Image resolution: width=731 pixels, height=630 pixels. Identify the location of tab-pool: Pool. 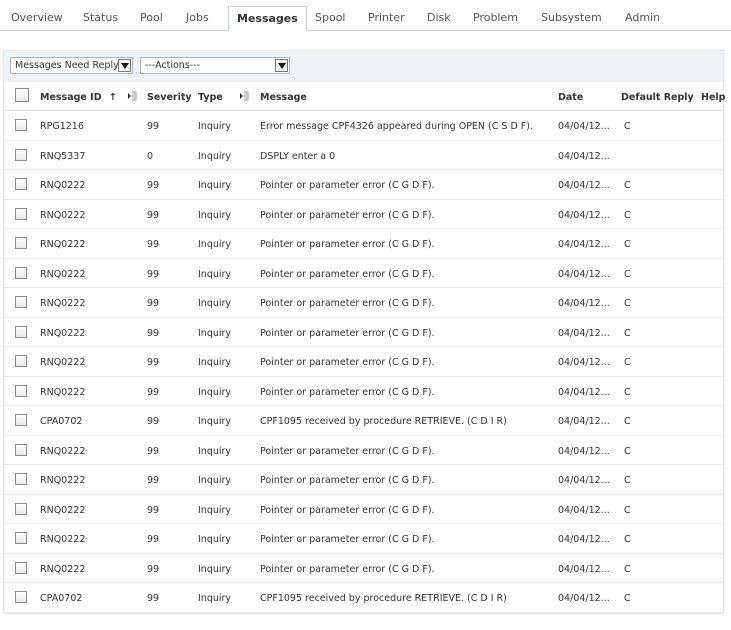
(151, 17).